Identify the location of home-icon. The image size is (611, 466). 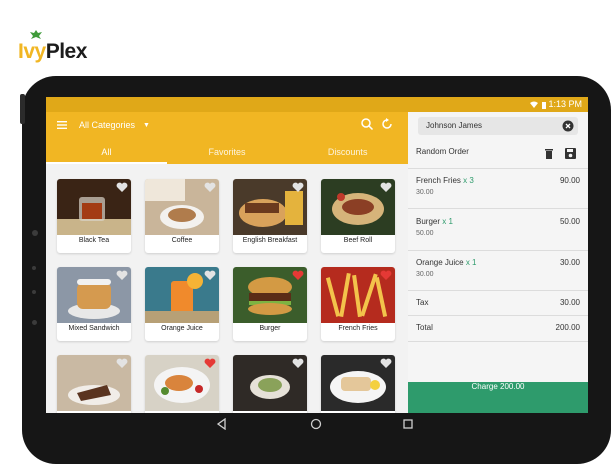
(316, 424).